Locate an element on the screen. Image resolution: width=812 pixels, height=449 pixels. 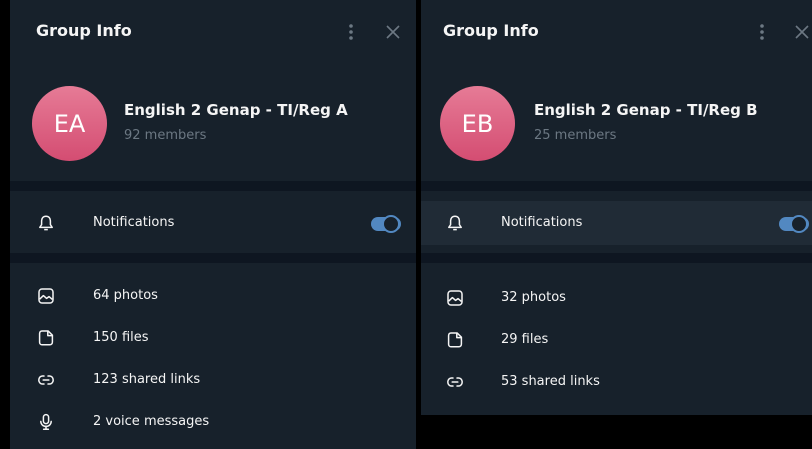
avatar-initials: EA is located at coordinates (69, 123).